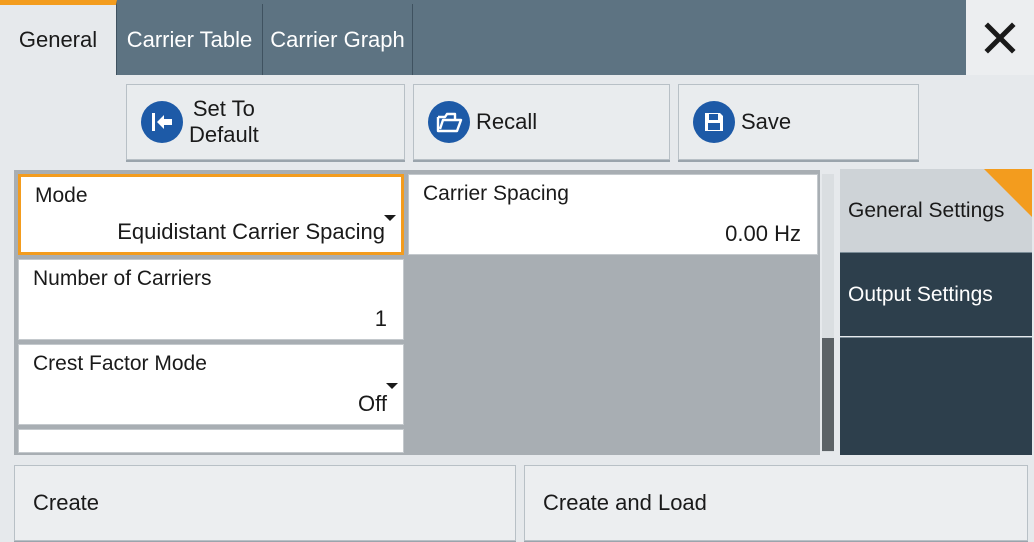  Describe the element at coordinates (338, 39) in the screenshot. I see `tab-carrier-graph: Carrier Graph` at that location.